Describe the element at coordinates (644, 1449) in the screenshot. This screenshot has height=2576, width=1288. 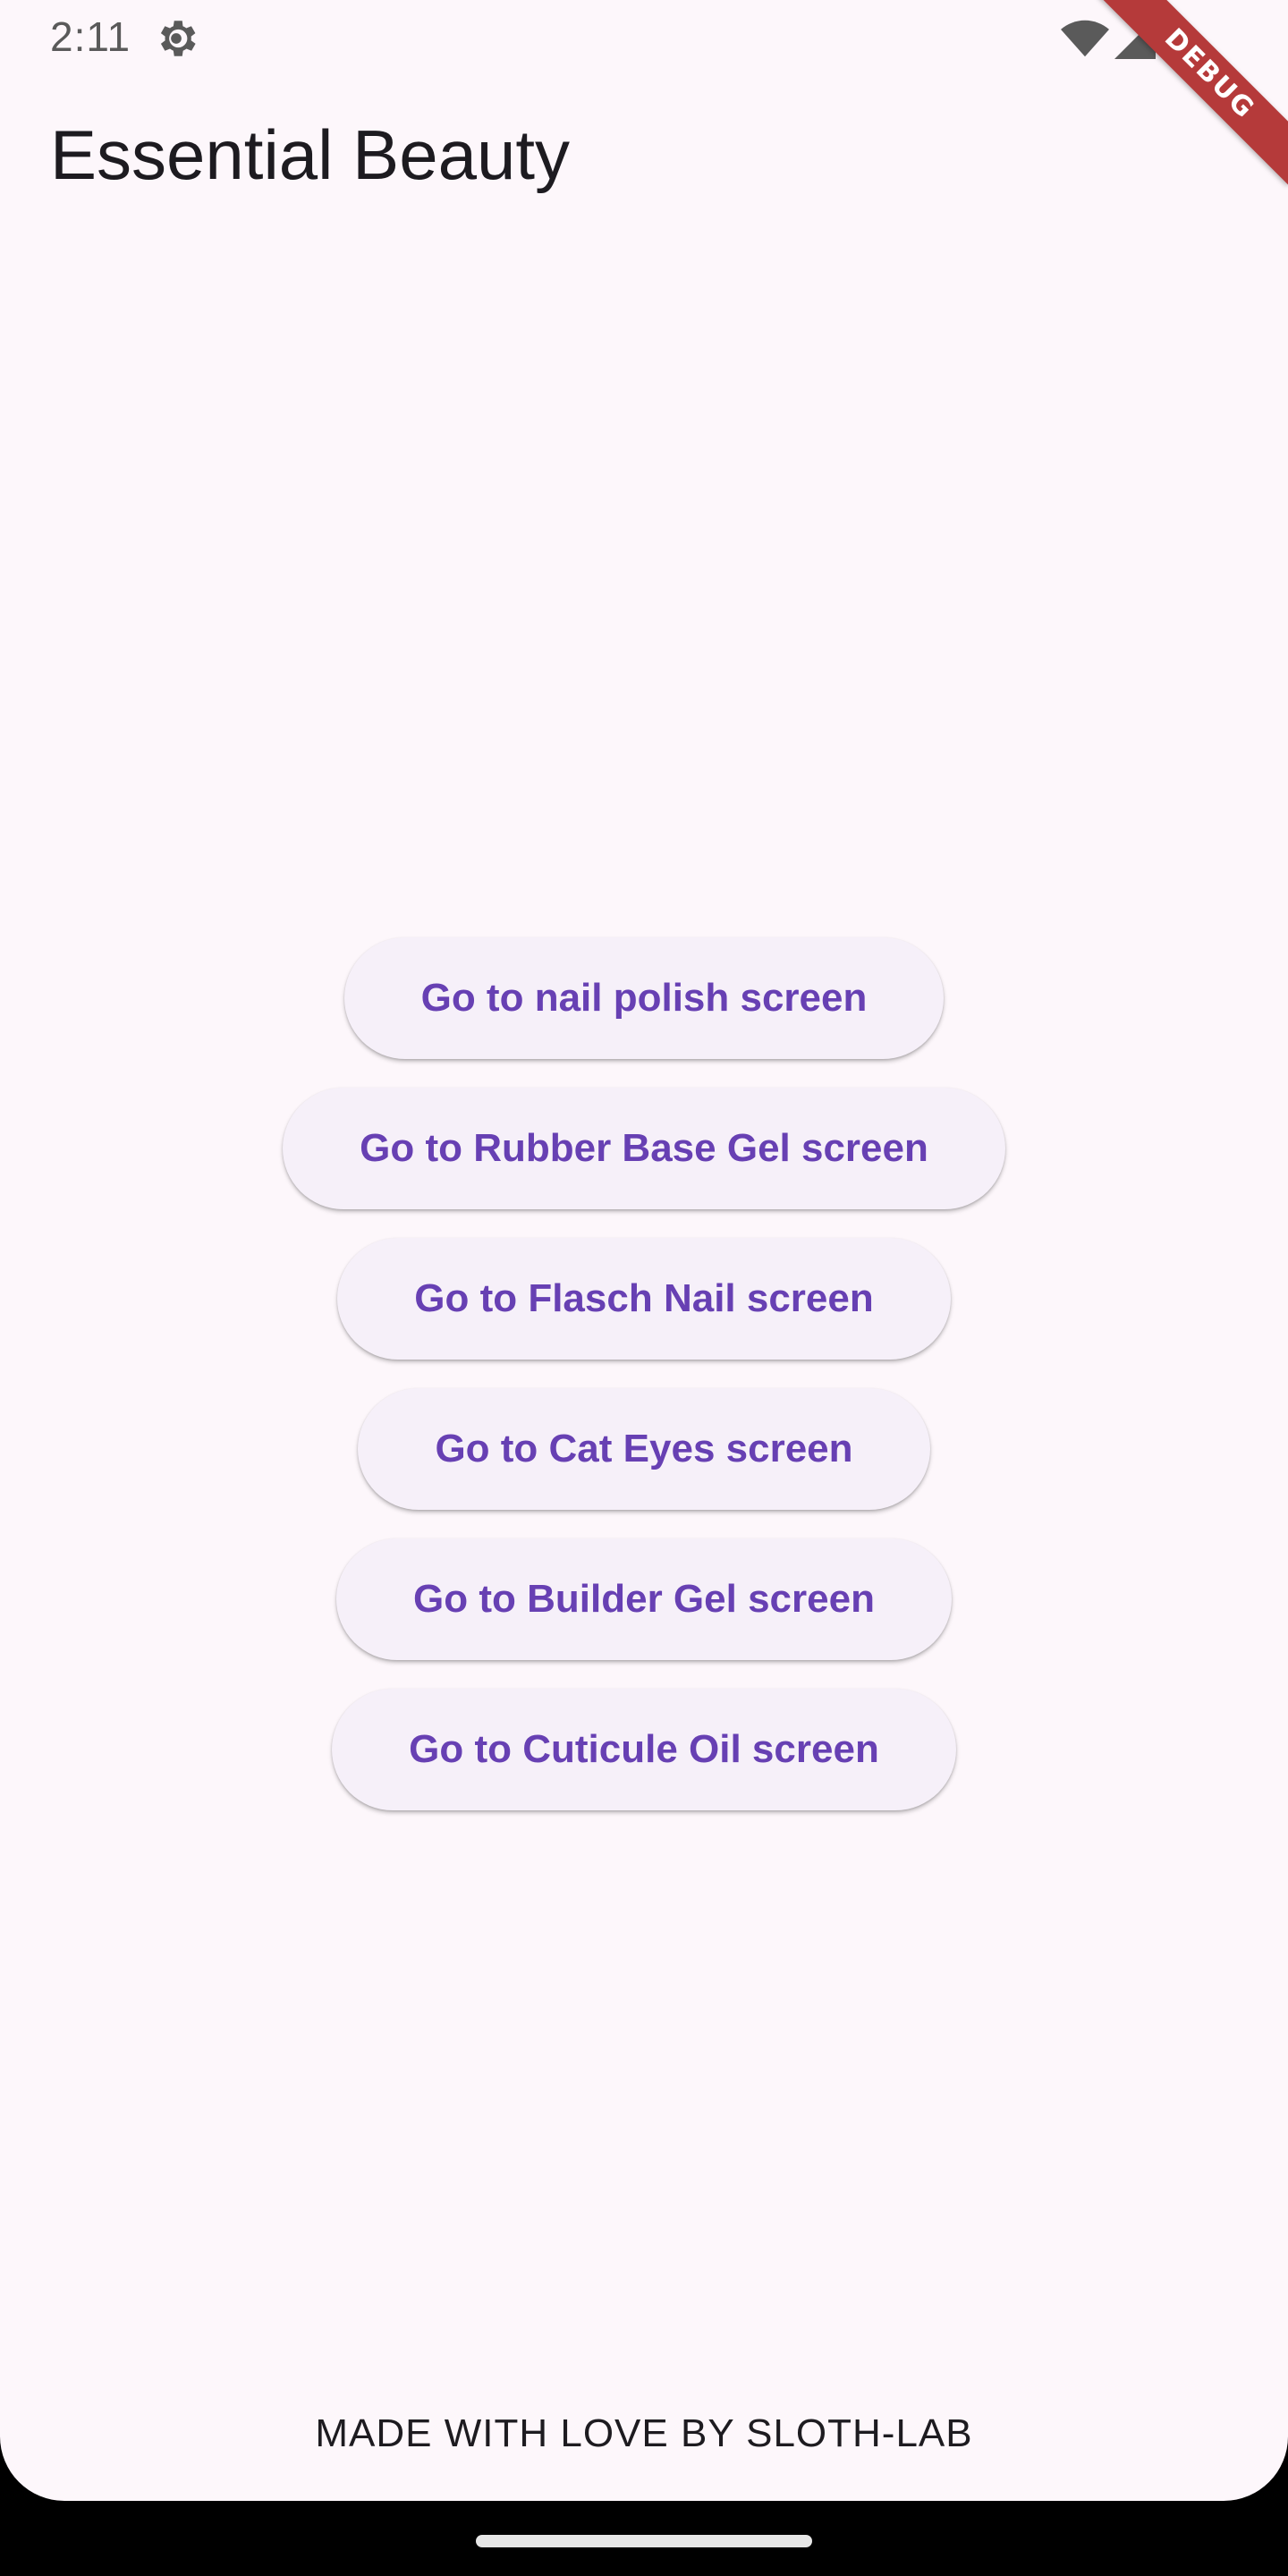
I see `cat-eyes-button: Go to Cat Eyes screen` at that location.